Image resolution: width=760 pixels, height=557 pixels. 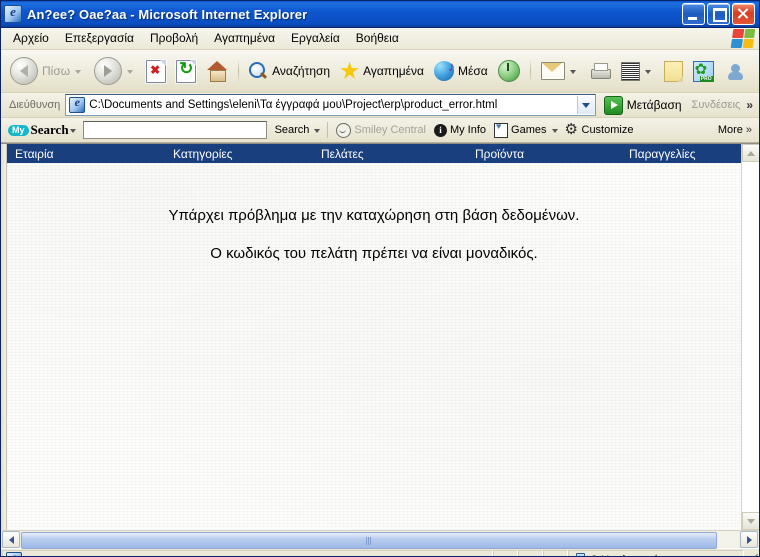 I want to click on vertical-scrollbar, so click(x=750, y=337).